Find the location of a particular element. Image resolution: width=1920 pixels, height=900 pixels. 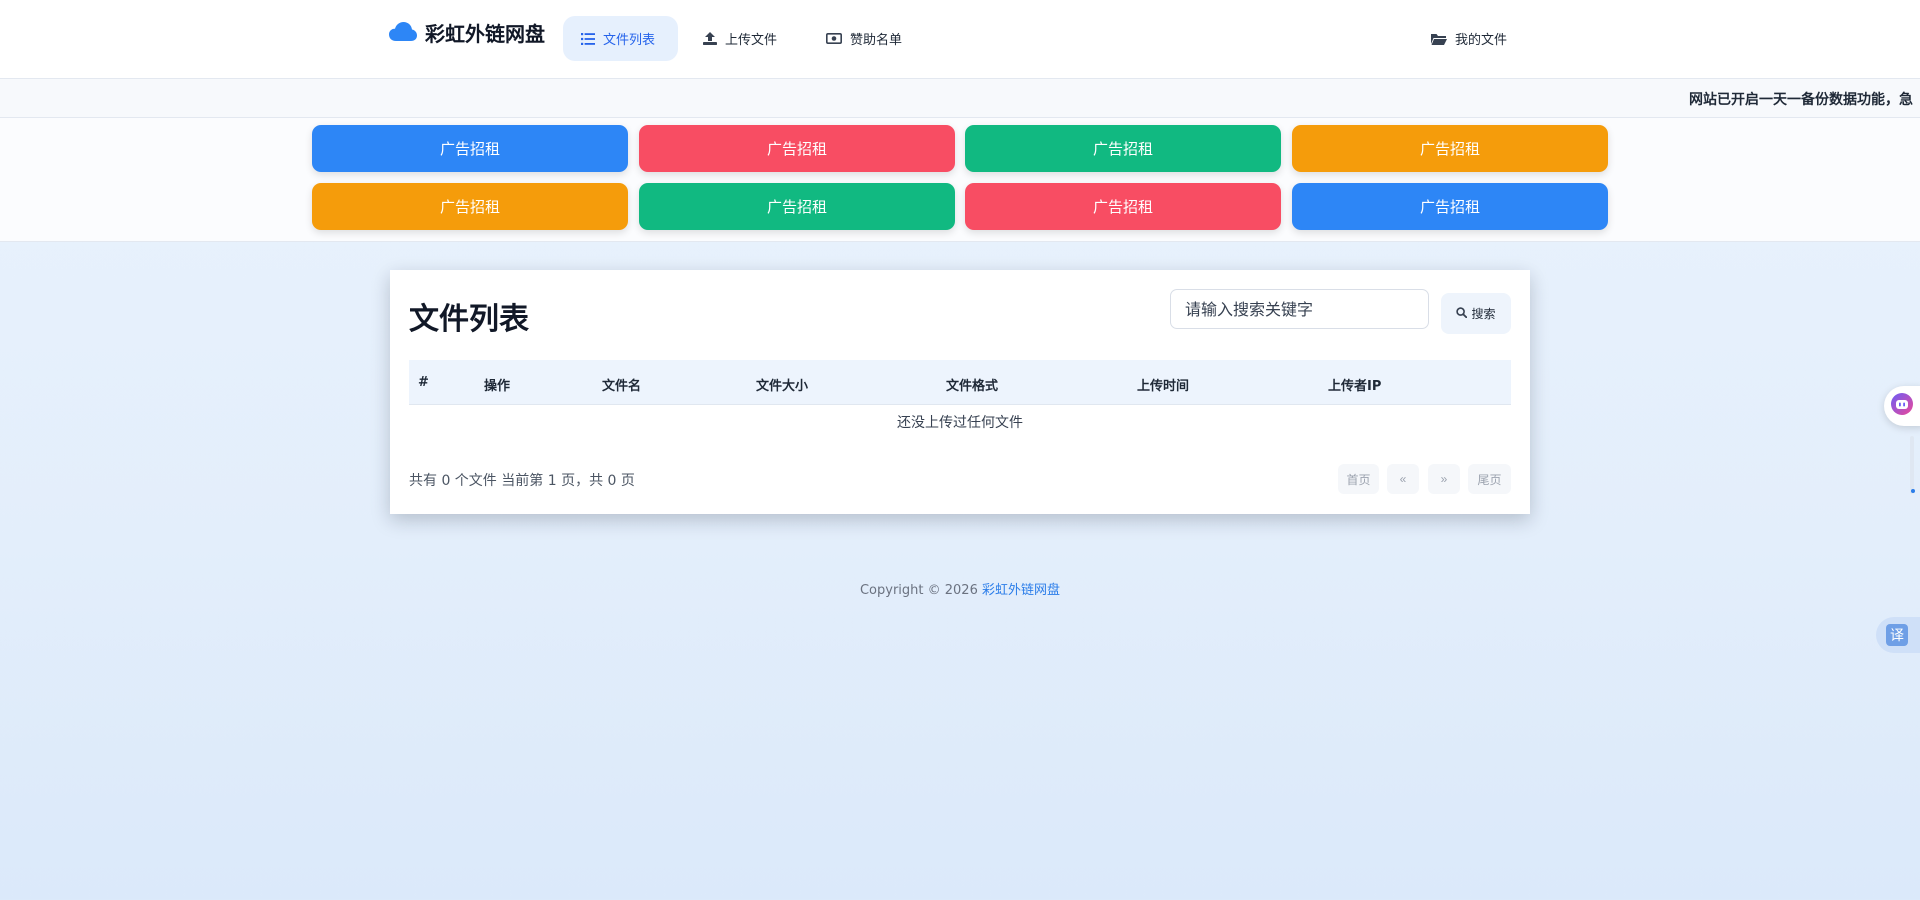

column-header: 文件名 is located at coordinates (622, 386).